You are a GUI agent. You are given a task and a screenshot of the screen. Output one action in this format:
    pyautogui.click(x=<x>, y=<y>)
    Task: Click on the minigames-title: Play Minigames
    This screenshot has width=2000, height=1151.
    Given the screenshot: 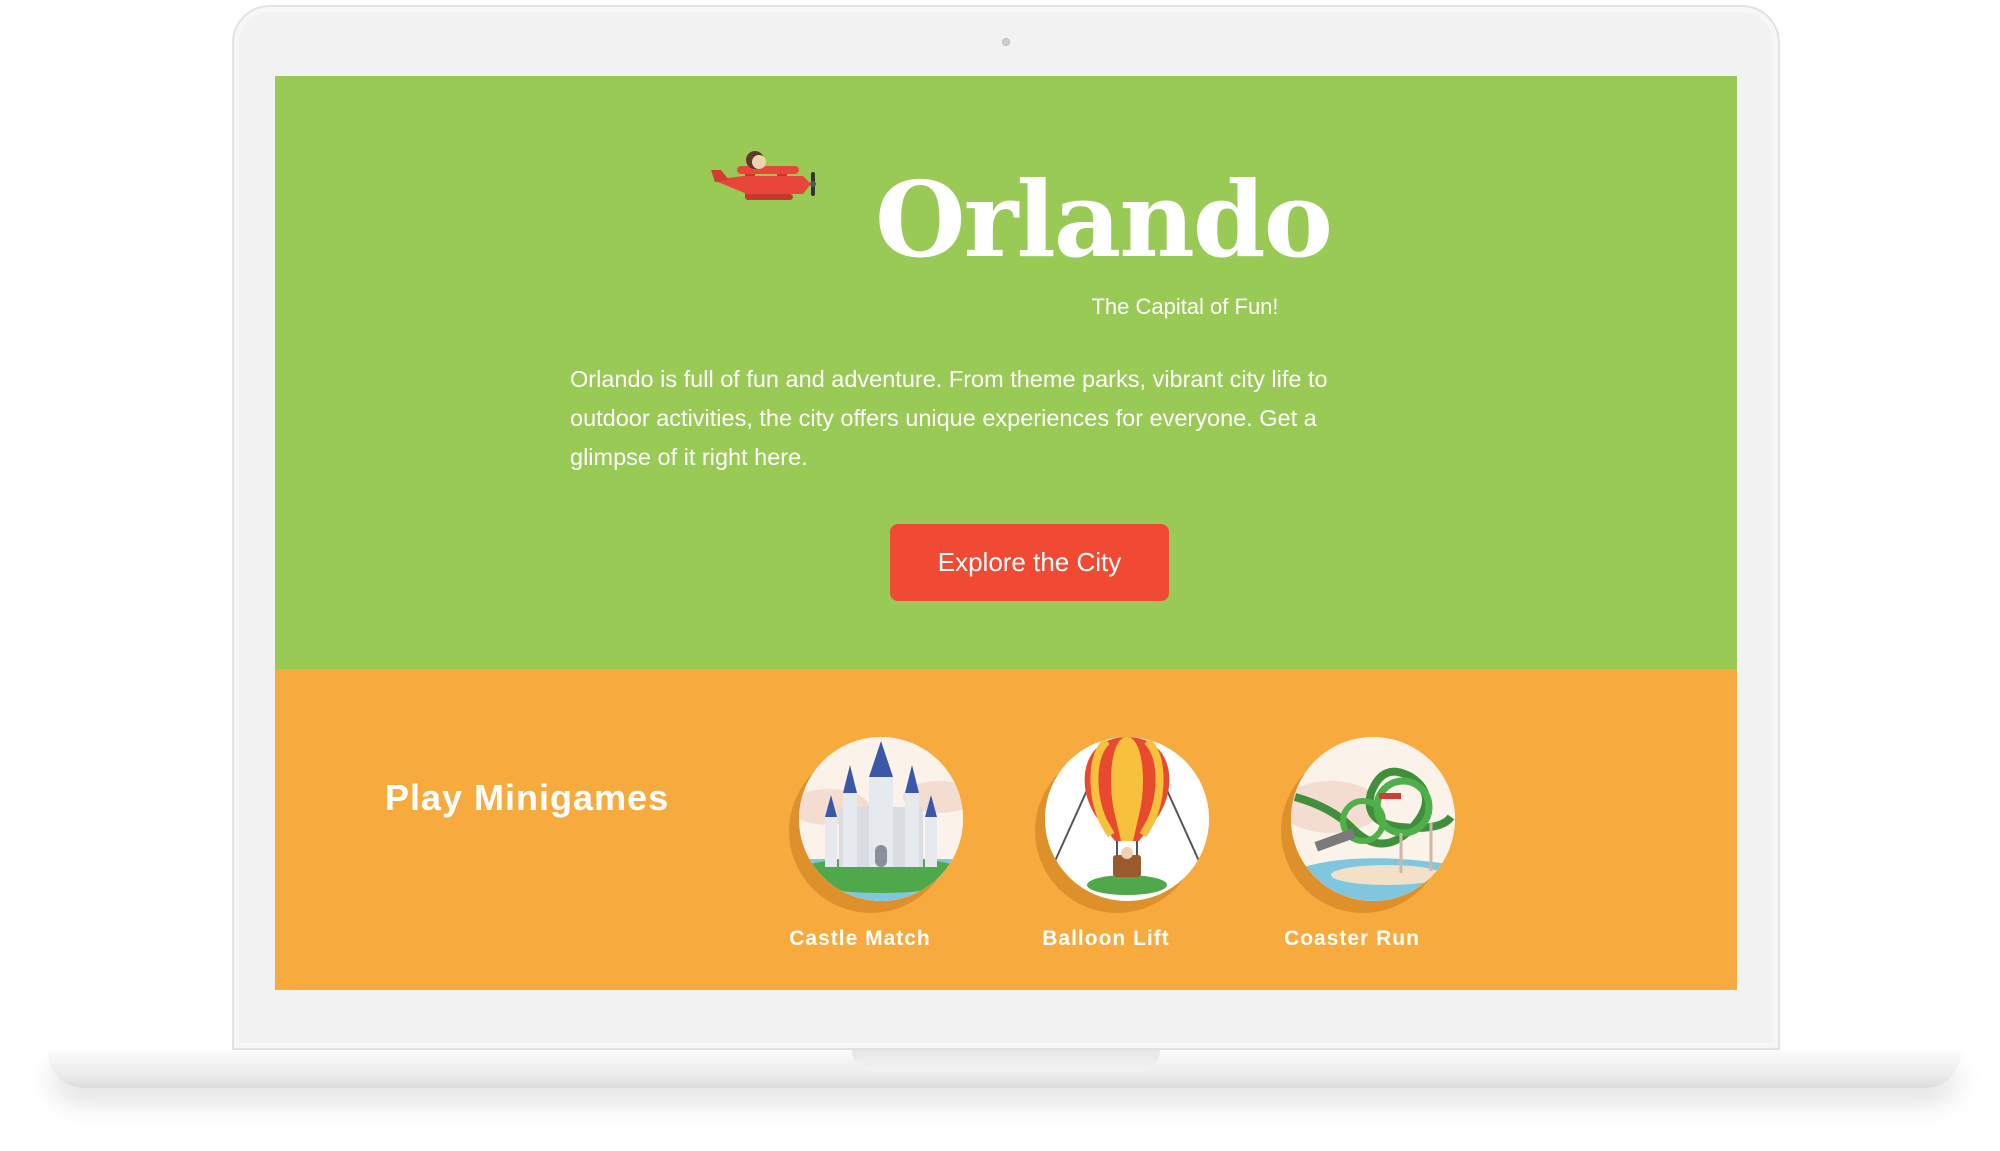 What is the action you would take?
    pyautogui.click(x=527, y=797)
    